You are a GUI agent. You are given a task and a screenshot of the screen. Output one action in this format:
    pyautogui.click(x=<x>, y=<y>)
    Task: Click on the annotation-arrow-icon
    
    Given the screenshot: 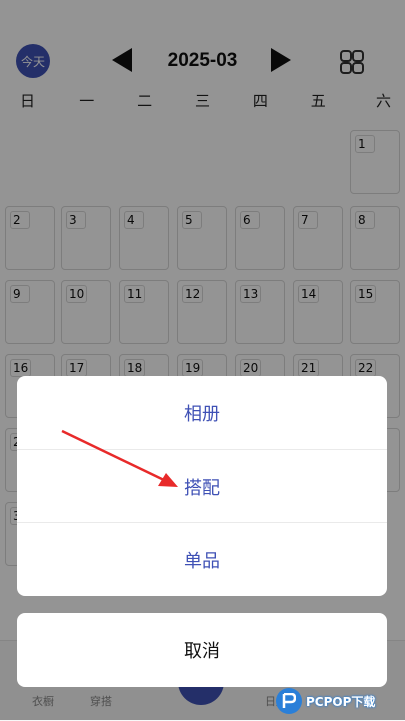 What is the action you would take?
    pyautogui.click(x=119, y=458)
    